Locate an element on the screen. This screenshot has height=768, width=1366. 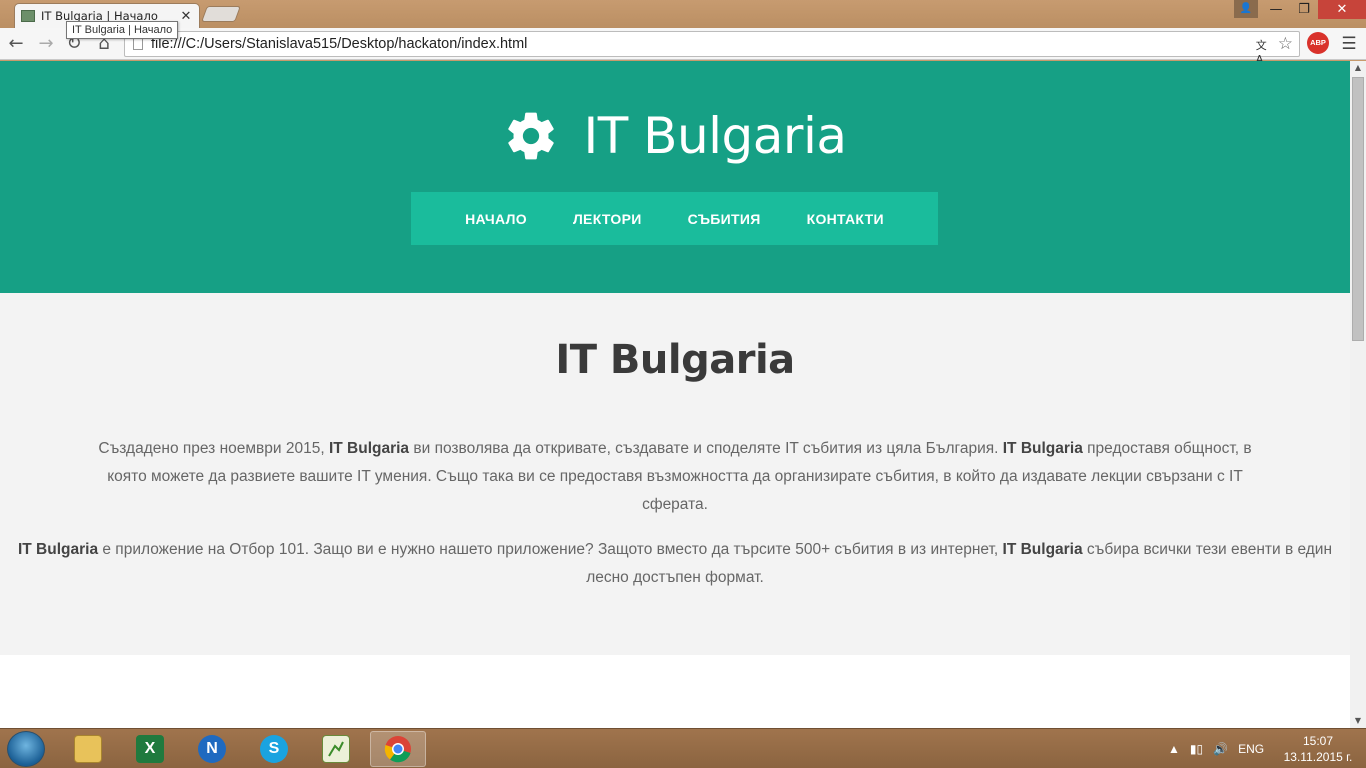
taskbar-chrome is located at coordinates (398, 749).